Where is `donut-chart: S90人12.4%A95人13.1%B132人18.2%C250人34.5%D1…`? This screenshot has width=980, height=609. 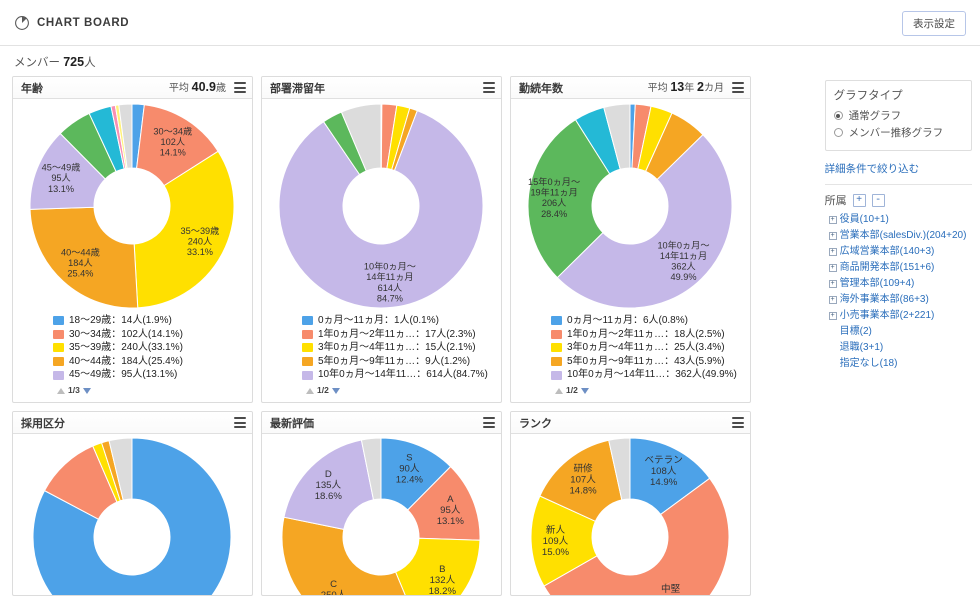 donut-chart: S90人12.4%A95人13.1%B132人18.2%C250人34.5%D1… is located at coordinates (381, 514).